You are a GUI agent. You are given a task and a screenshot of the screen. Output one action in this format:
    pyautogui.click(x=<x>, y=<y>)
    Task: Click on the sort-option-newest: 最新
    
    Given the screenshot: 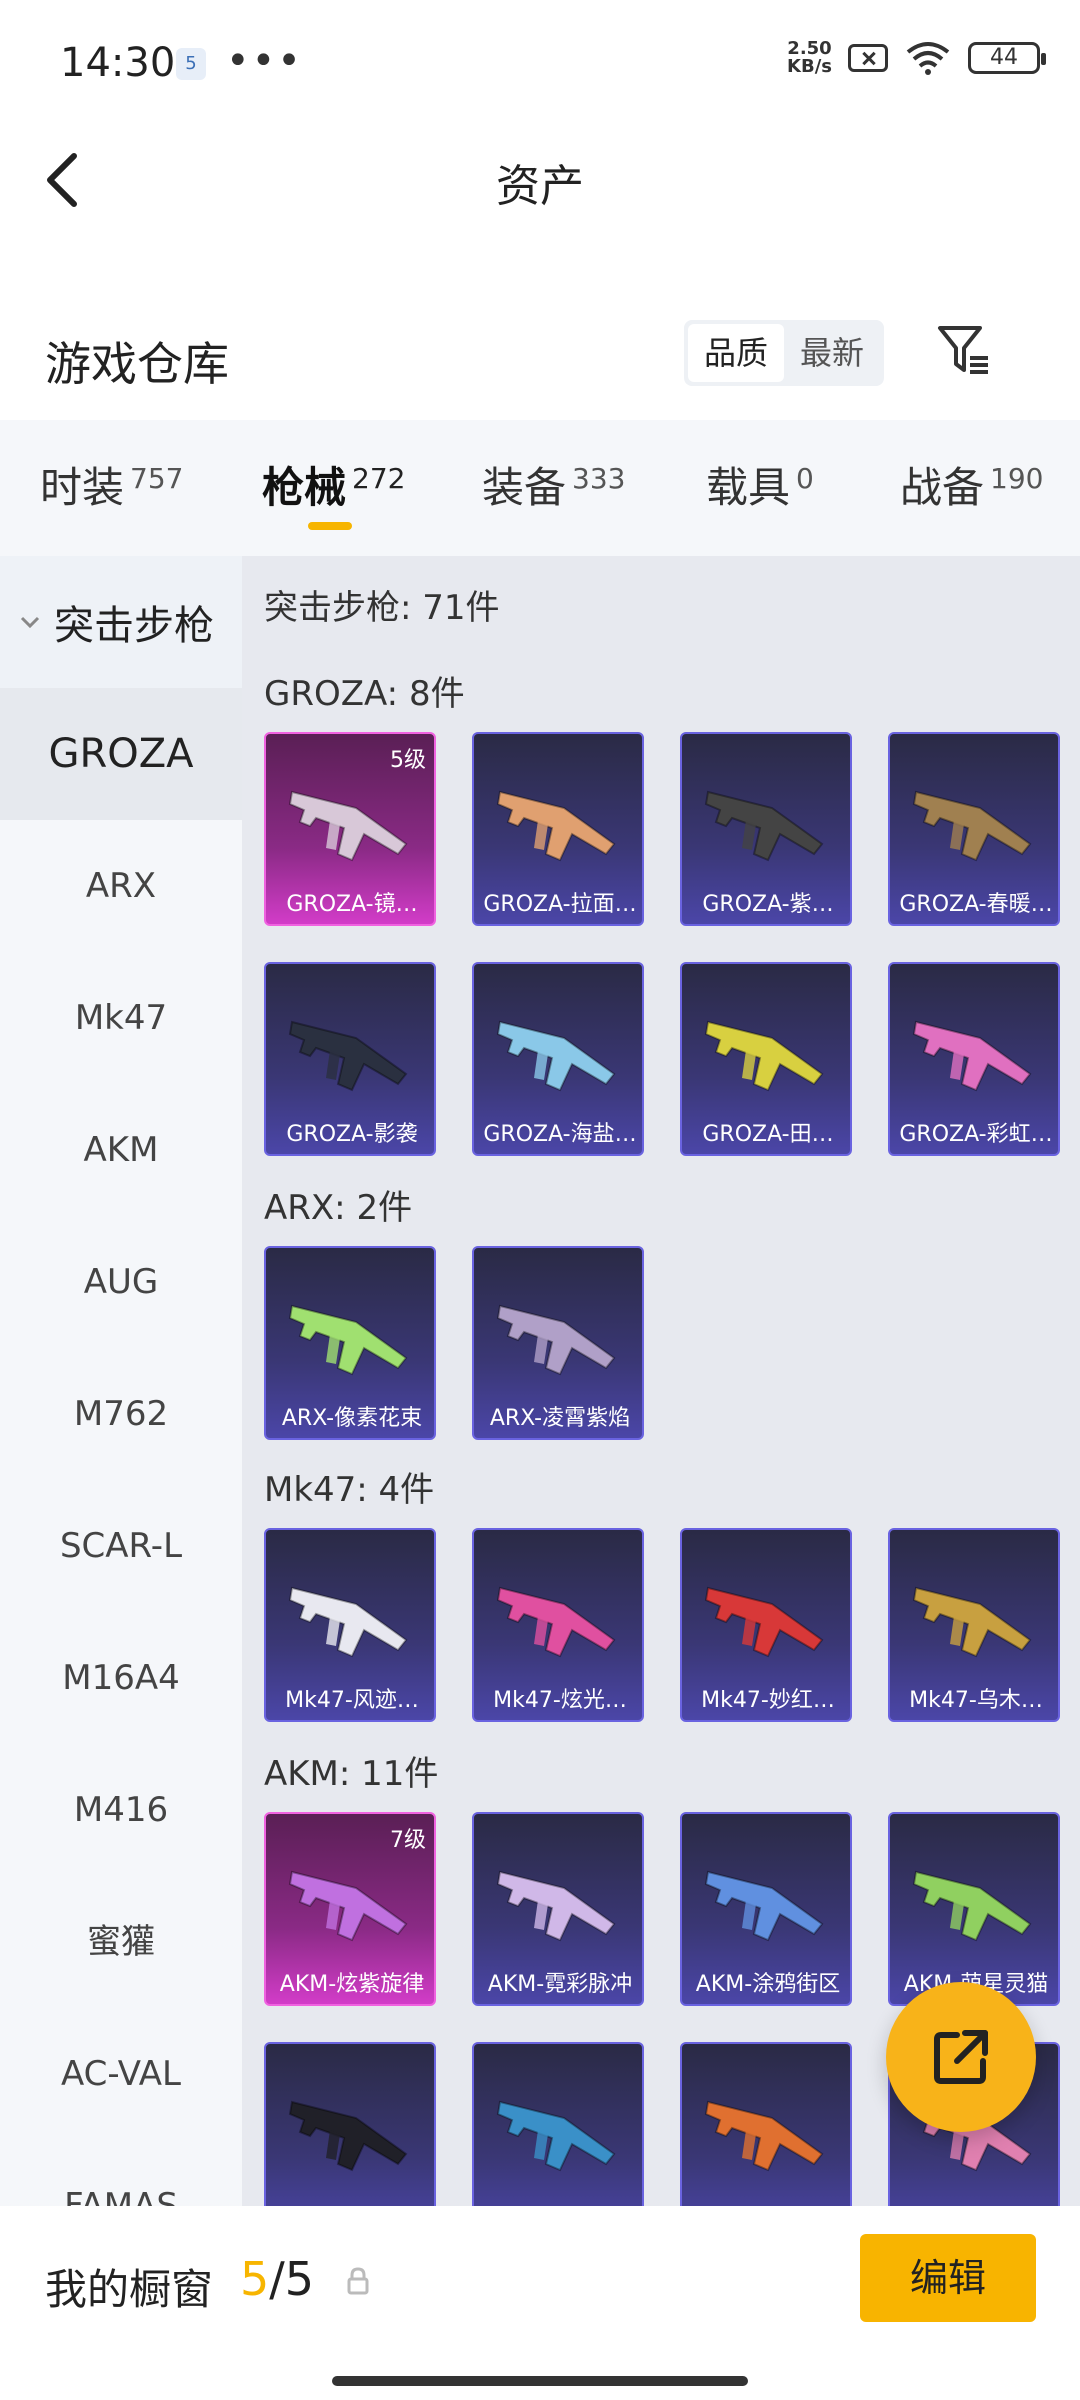 What is the action you would take?
    pyautogui.click(x=832, y=353)
    